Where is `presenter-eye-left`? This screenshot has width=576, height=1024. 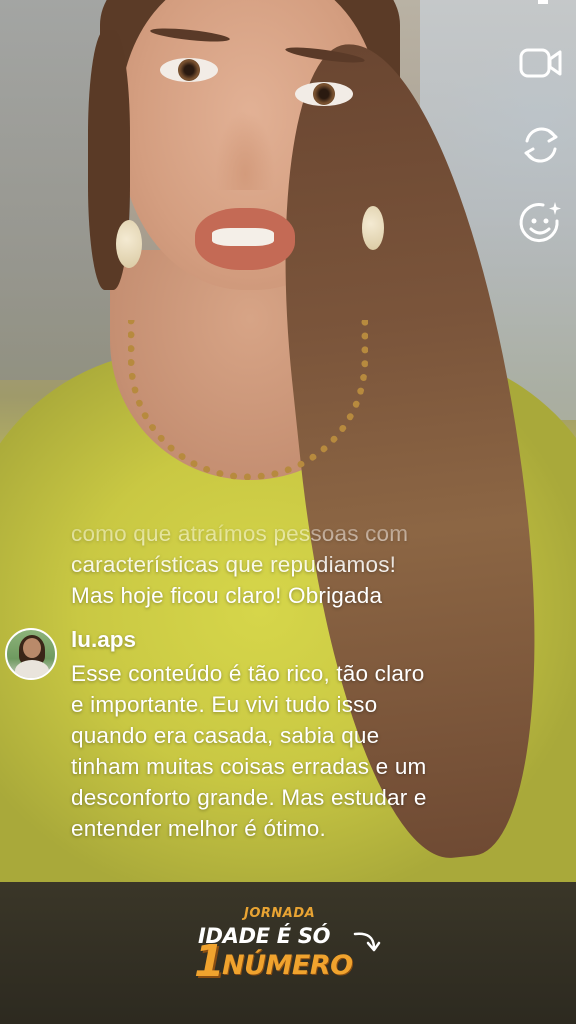
presenter-eye-left is located at coordinates (189, 70).